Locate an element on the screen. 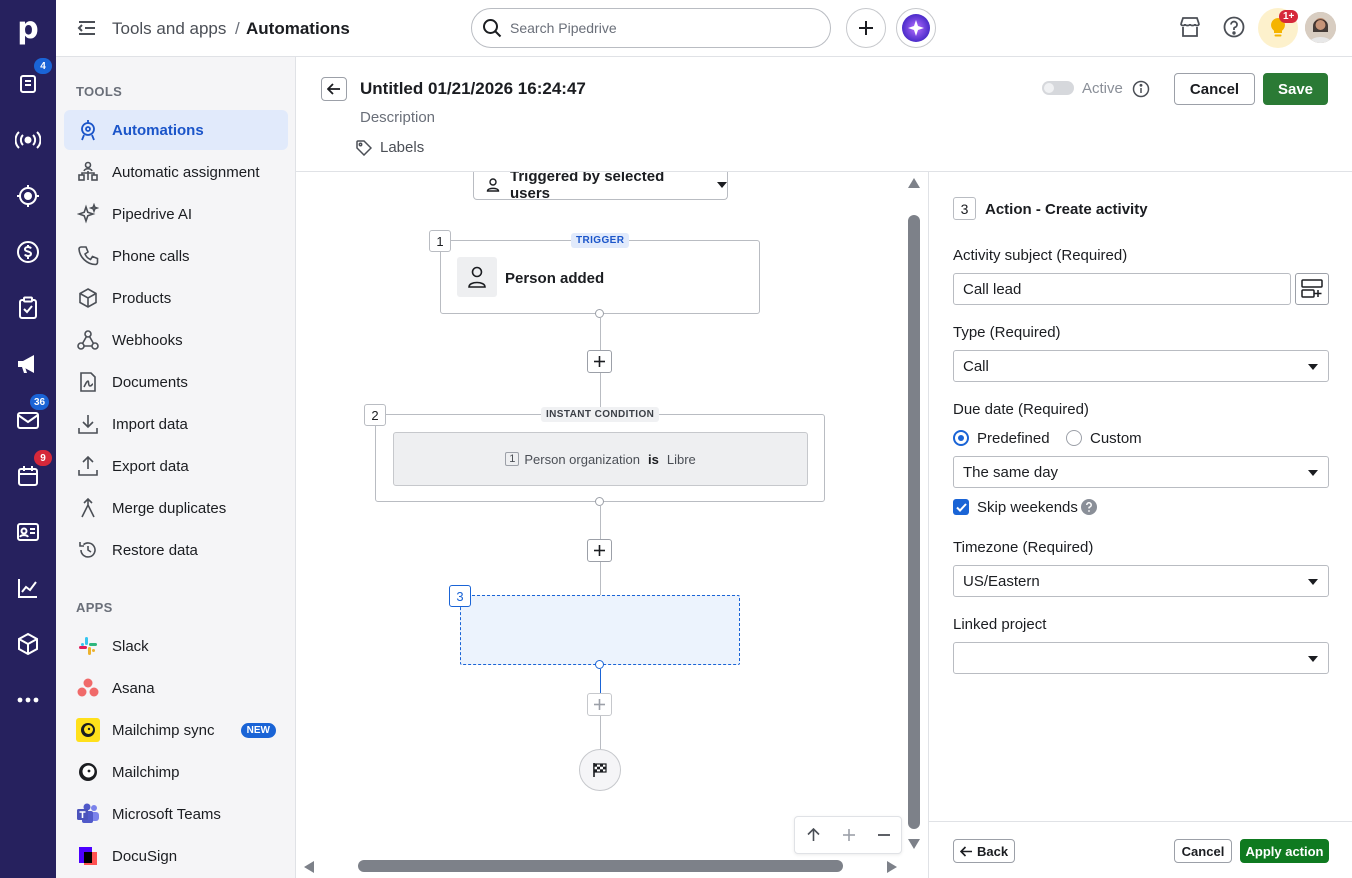 The image size is (1352, 878). sidebar-item-import-data: Import data is located at coordinates (176, 424).